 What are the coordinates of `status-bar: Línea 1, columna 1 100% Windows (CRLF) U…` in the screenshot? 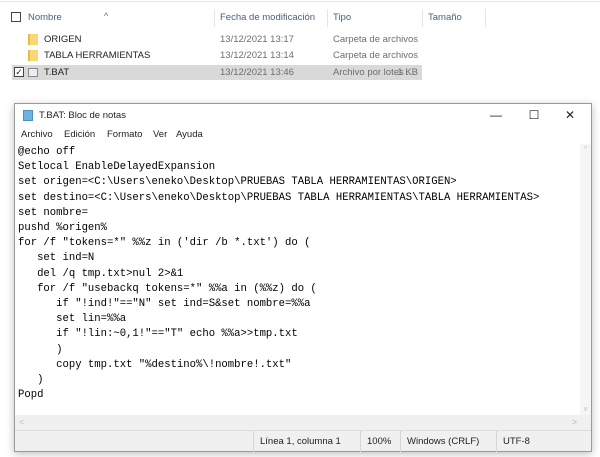 It's located at (303, 441).